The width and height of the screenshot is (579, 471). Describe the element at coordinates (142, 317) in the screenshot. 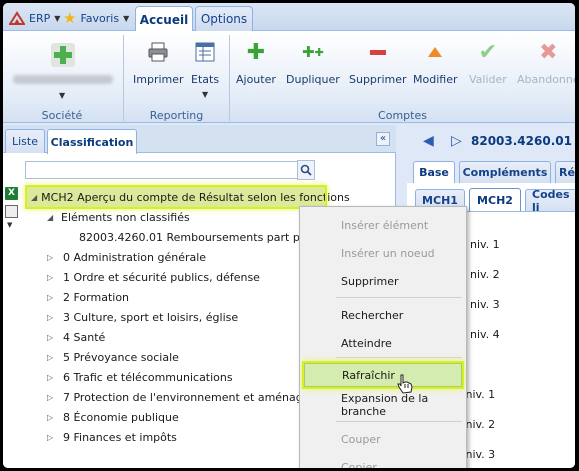

I see `tree-node: ▷ 3 Culture, sport et loisirs, église` at that location.